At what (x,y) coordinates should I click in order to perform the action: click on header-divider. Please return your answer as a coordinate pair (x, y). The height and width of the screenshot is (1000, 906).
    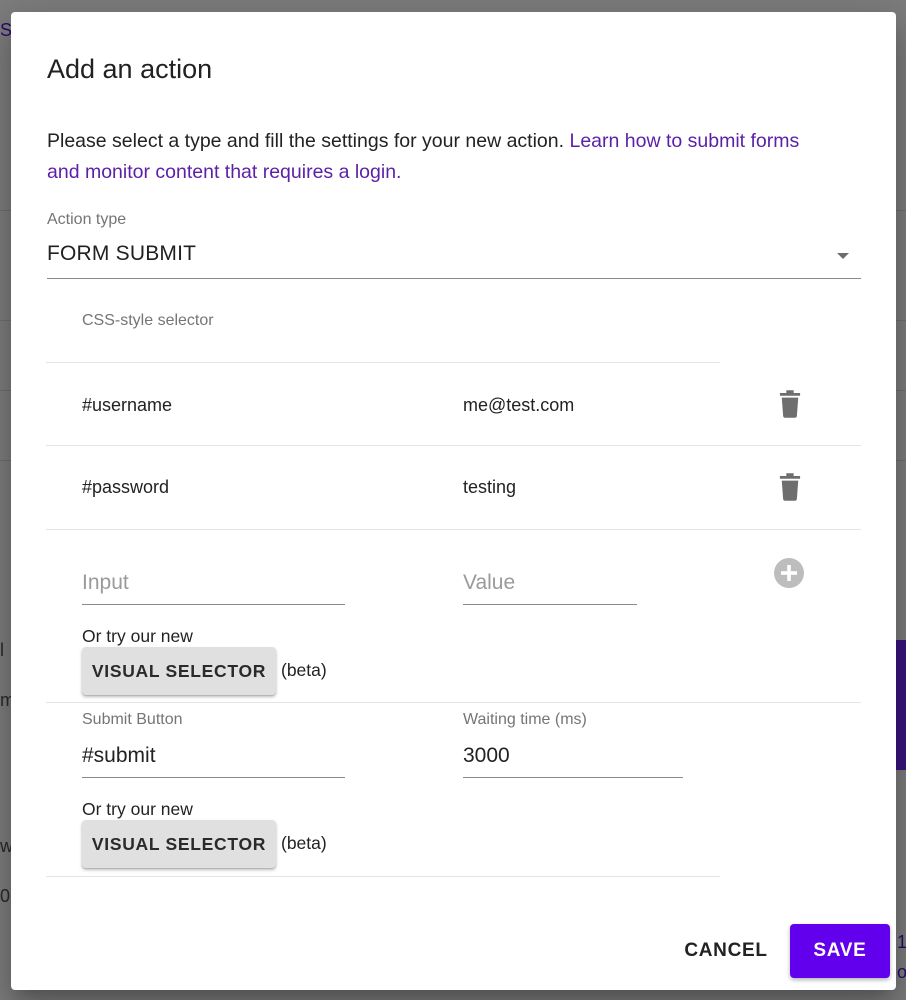
    Looking at the image, I should click on (383, 362).